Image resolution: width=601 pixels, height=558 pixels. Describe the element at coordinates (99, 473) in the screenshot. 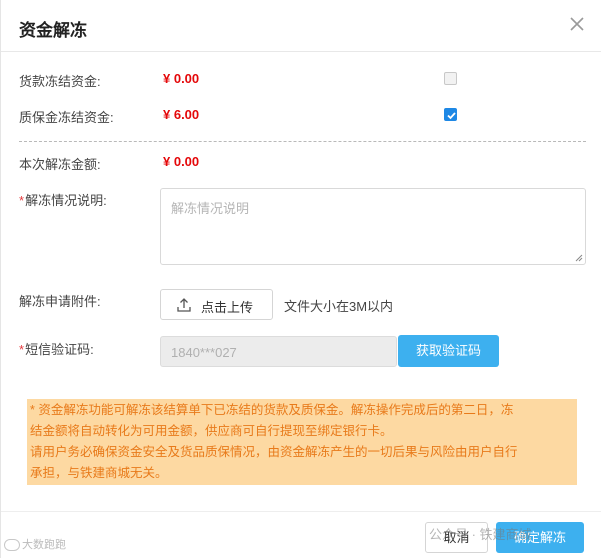

I see `notice-line: 承担，与铁建商城无关。` at that location.